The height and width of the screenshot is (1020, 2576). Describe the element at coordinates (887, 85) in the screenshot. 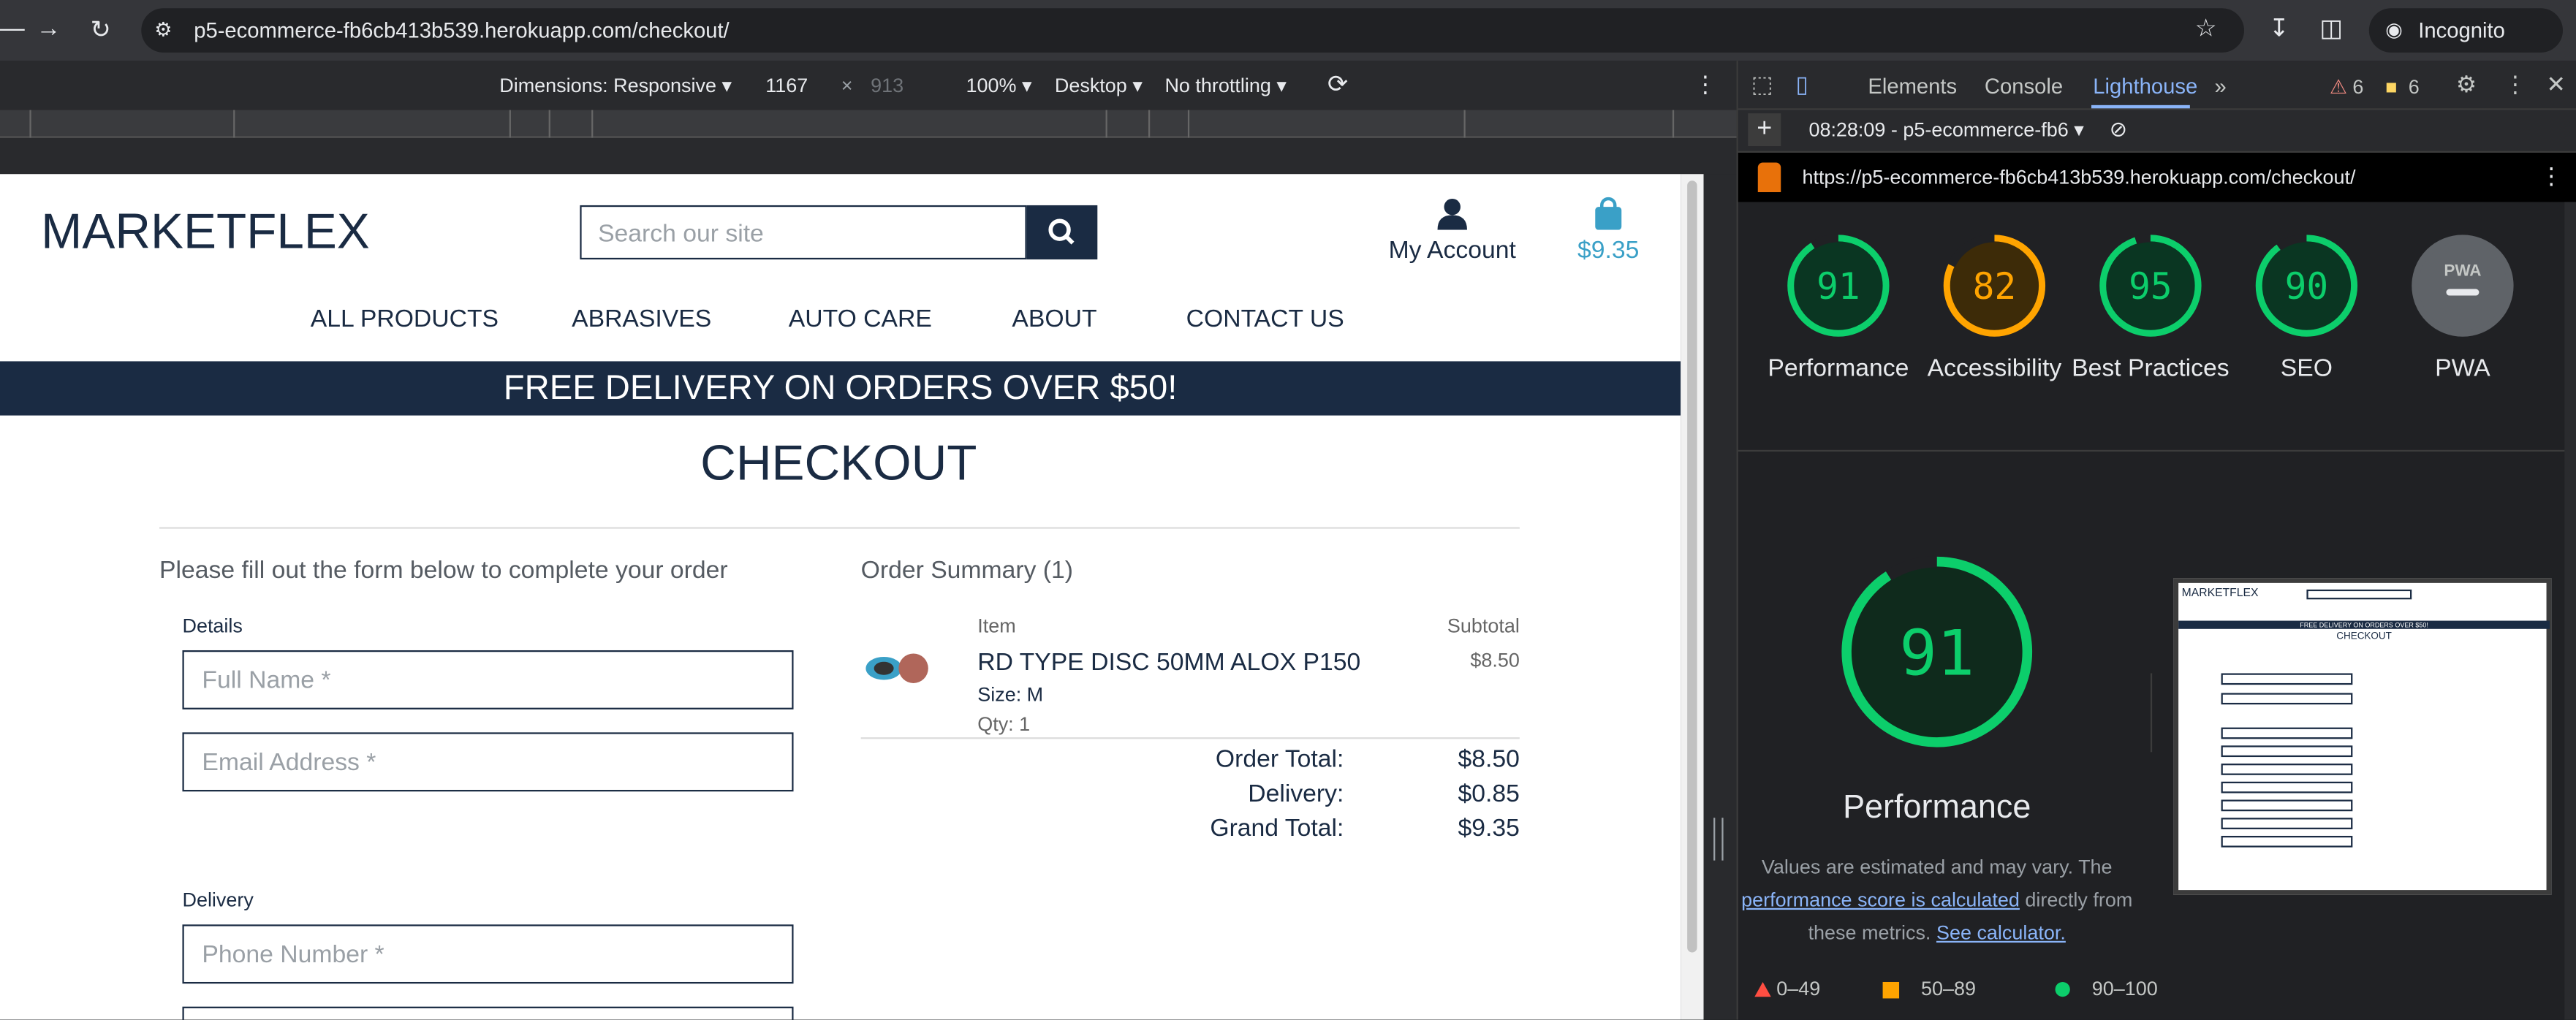

I see `height-input: 913` at that location.